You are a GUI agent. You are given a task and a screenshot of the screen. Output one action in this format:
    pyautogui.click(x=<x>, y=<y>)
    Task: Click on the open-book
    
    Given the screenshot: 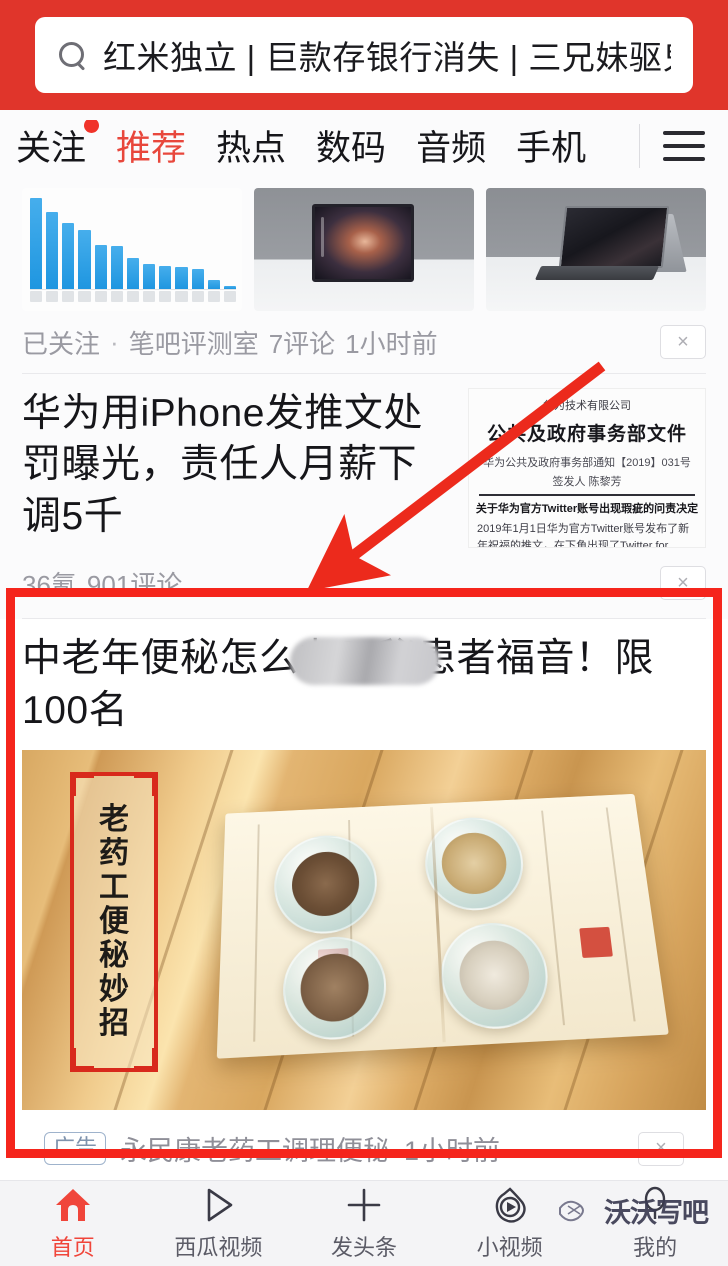 What is the action you would take?
    pyautogui.click(x=442, y=926)
    